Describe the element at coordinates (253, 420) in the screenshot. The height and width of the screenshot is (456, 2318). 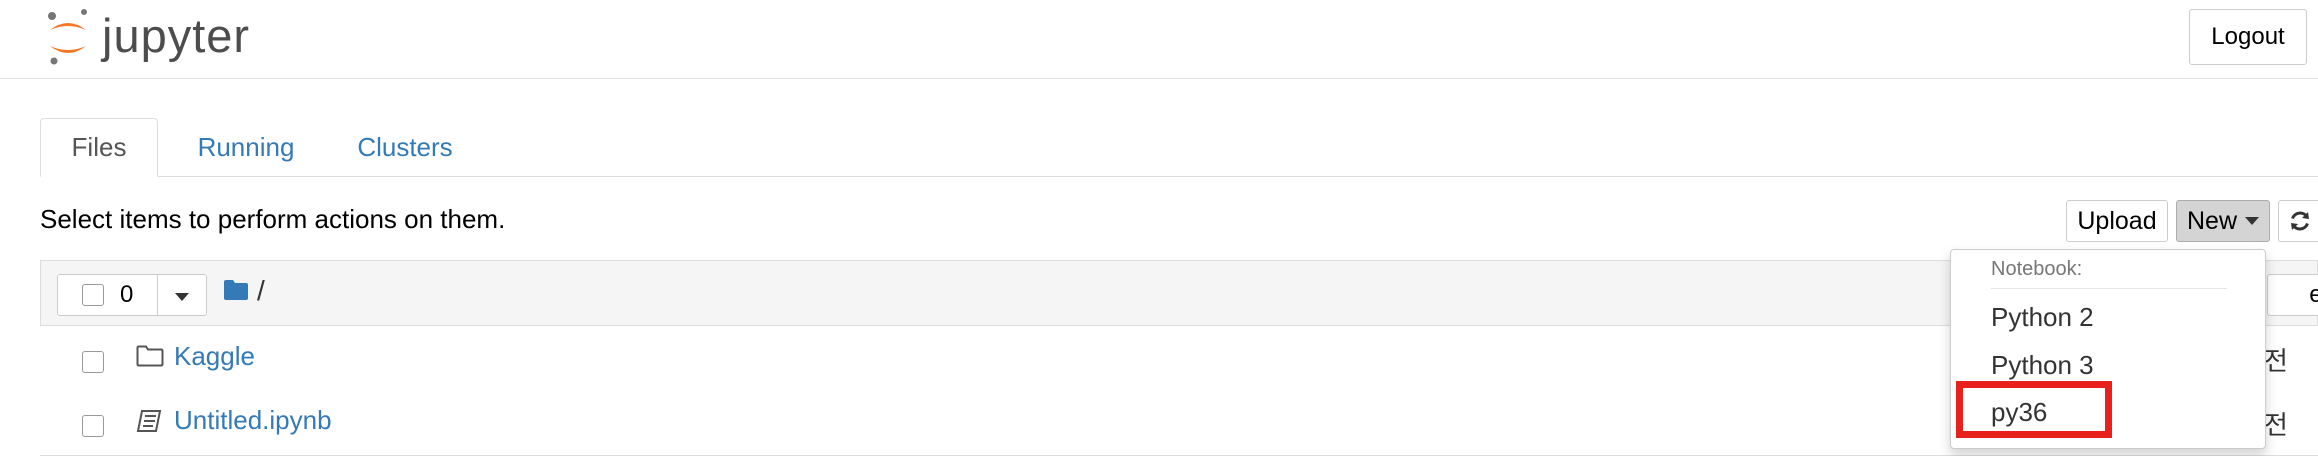
I see `file-name-link: Untitled.ipynb` at that location.